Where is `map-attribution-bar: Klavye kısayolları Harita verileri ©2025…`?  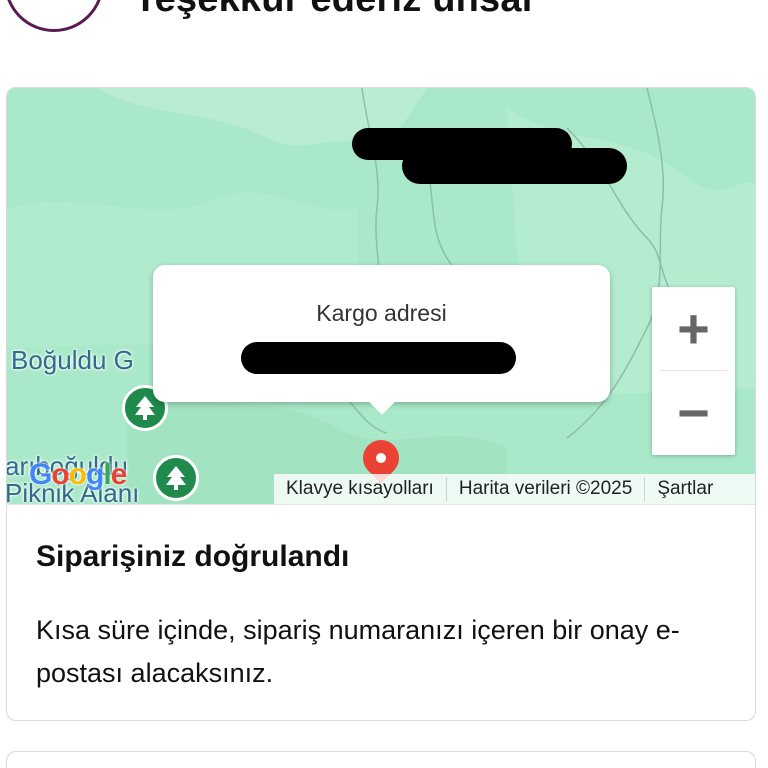 map-attribution-bar: Klavye kısayolları Harita verileri ©2025… is located at coordinates (514, 489).